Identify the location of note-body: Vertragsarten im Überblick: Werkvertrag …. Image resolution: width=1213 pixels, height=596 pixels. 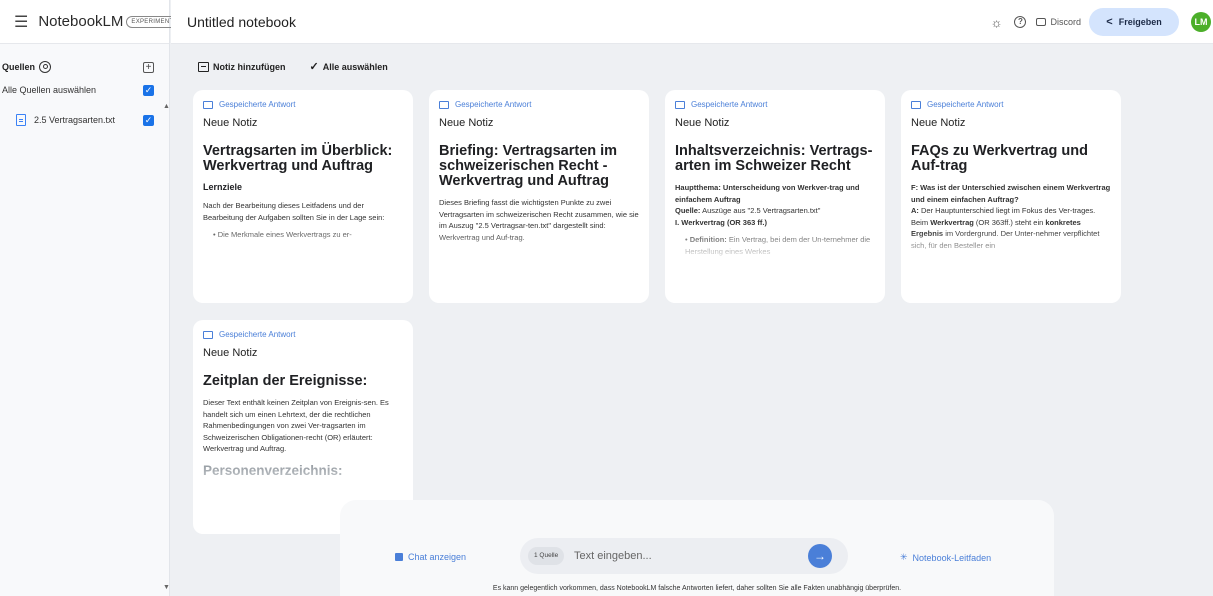
(303, 206).